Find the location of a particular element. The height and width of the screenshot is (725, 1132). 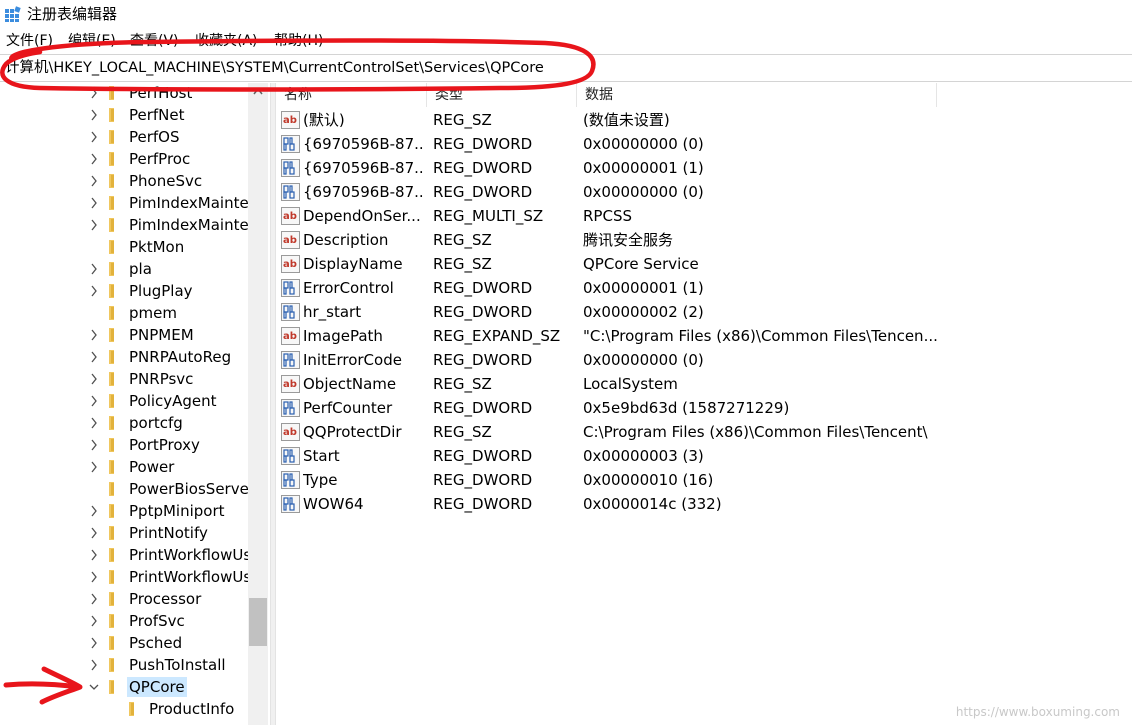

tree-node: PerfHost is located at coordinates (124, 93).